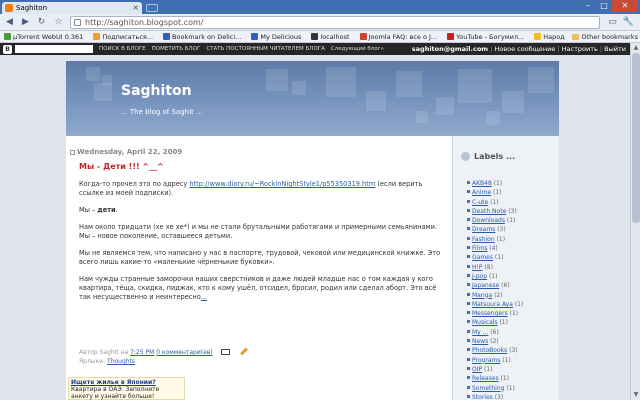  Describe the element at coordinates (636, 138) in the screenshot. I see `scroll-thumb` at that location.